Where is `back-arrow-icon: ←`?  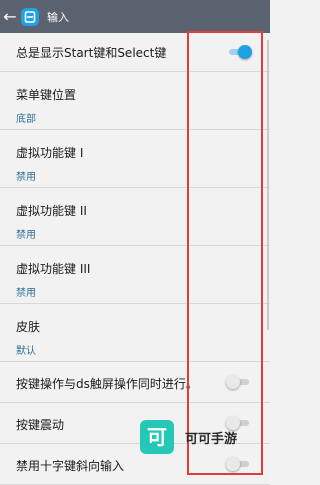 back-arrow-icon: ← is located at coordinates (10, 16).